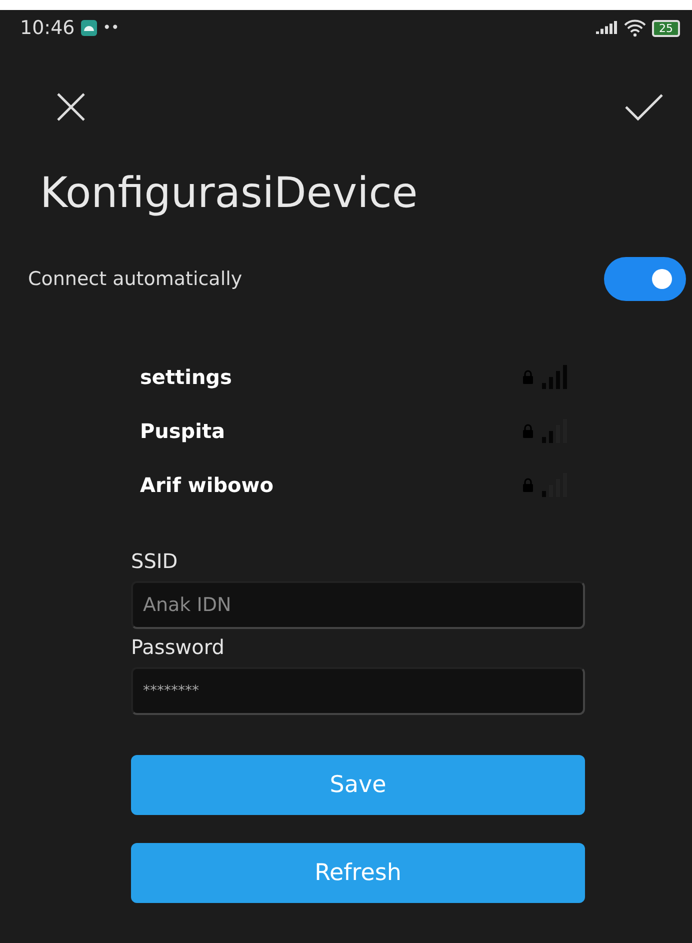  Describe the element at coordinates (135, 279) in the screenshot. I see `connect-automatically-label: Connect automatically` at that location.